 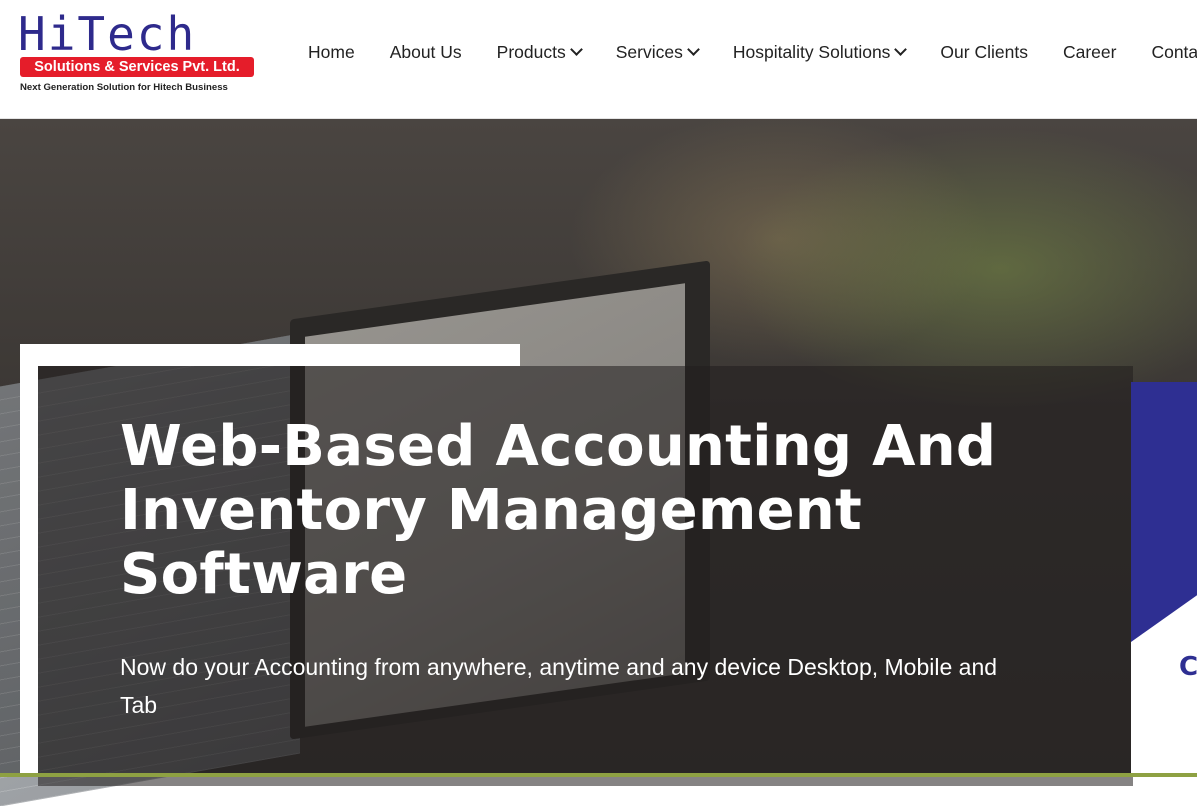 What do you see at coordinates (137, 67) in the screenshot?
I see `logo-banner: Solutions & Services Pvt. Ltd.` at bounding box center [137, 67].